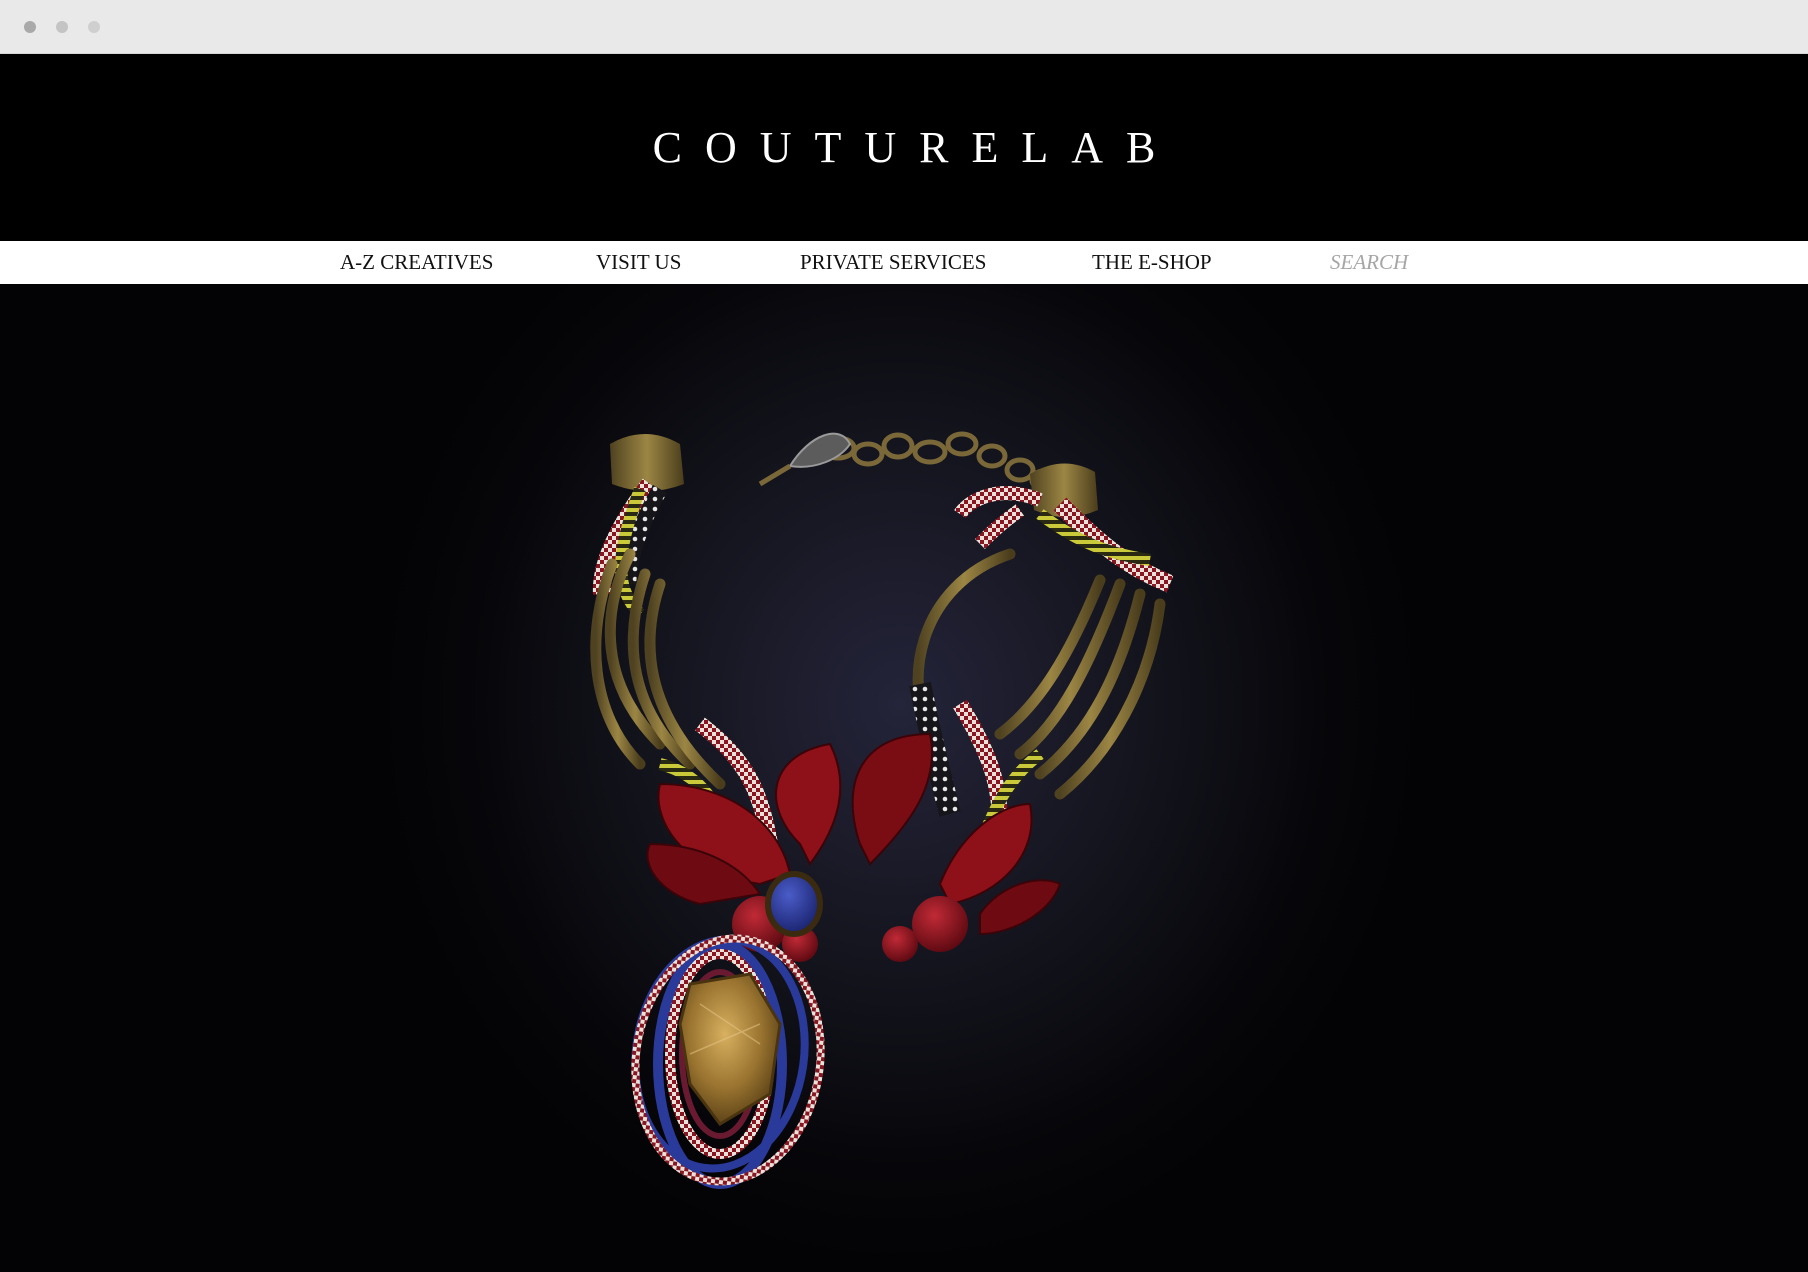 Image resolution: width=1808 pixels, height=1272 pixels. Describe the element at coordinates (416, 262) in the screenshot. I see `nav-item-a-z-creatives: A-Z CREATIVES` at that location.